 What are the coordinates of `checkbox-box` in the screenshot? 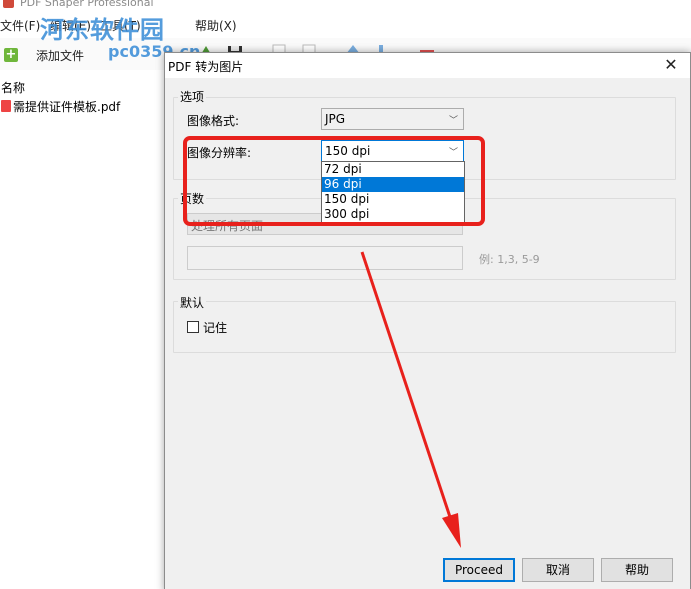 It's located at (193, 327).